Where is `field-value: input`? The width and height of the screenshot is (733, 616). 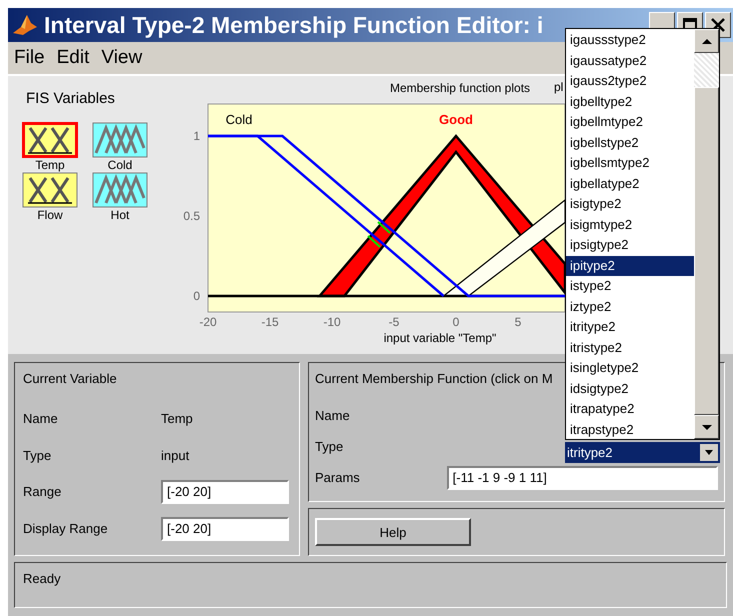
field-value: input is located at coordinates (175, 455).